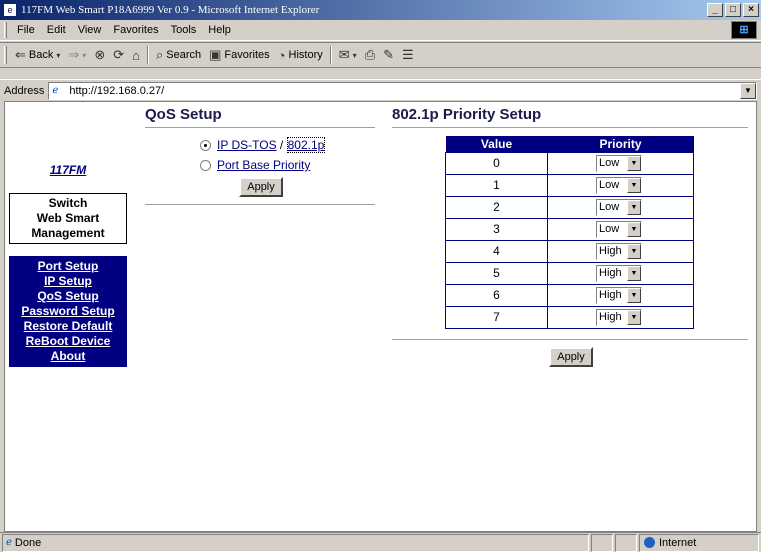 This screenshot has height=552, width=761. Describe the element at coordinates (184, 30) in the screenshot. I see `menu-tools: Tools` at that location.